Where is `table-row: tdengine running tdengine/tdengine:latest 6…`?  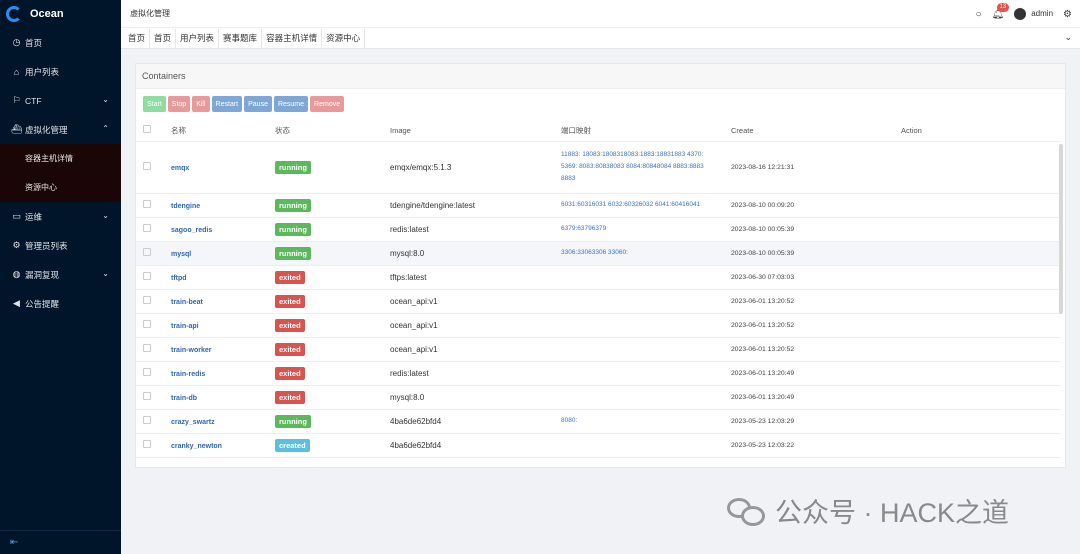
table-row: tdengine running tdengine/tdengine:latest 6… is located at coordinates (598, 205).